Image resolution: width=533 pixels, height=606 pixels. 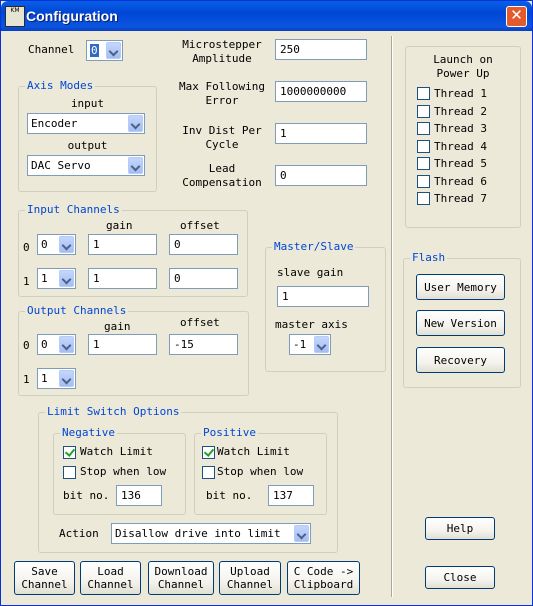 I want to click on positive-bit-input: 137, so click(x=291, y=495).